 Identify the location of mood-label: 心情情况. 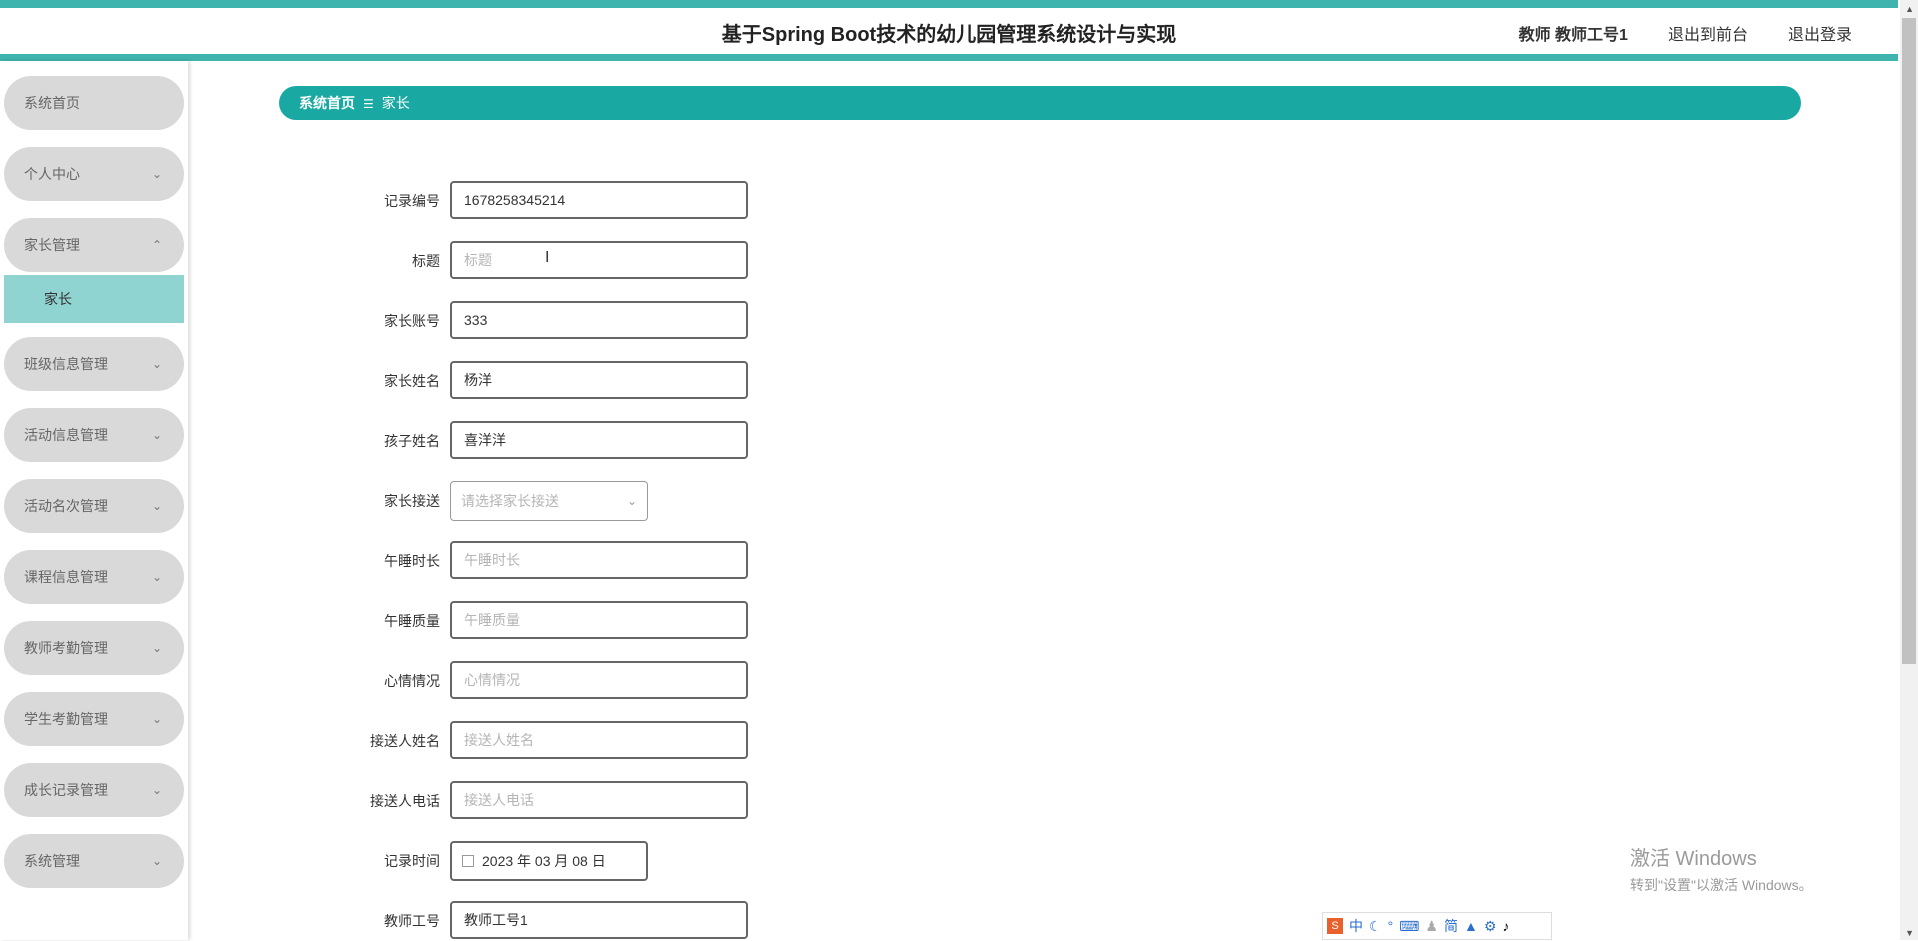
(412, 681).